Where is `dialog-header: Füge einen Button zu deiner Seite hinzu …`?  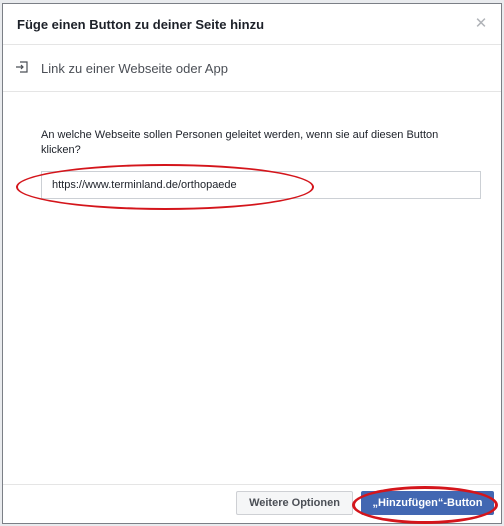 dialog-header: Füge einen Button zu deiner Seite hinzu … is located at coordinates (252, 24).